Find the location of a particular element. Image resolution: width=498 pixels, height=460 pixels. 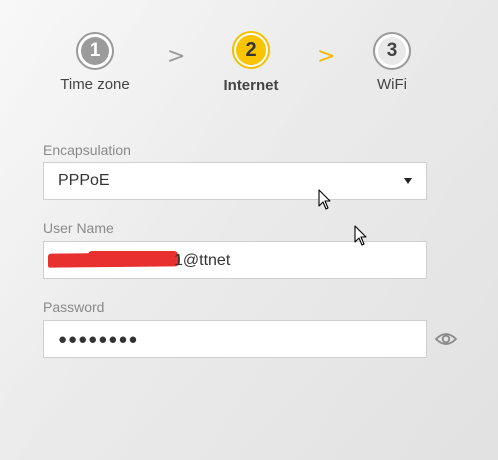

step-1-circle: 1 is located at coordinates (95, 51).